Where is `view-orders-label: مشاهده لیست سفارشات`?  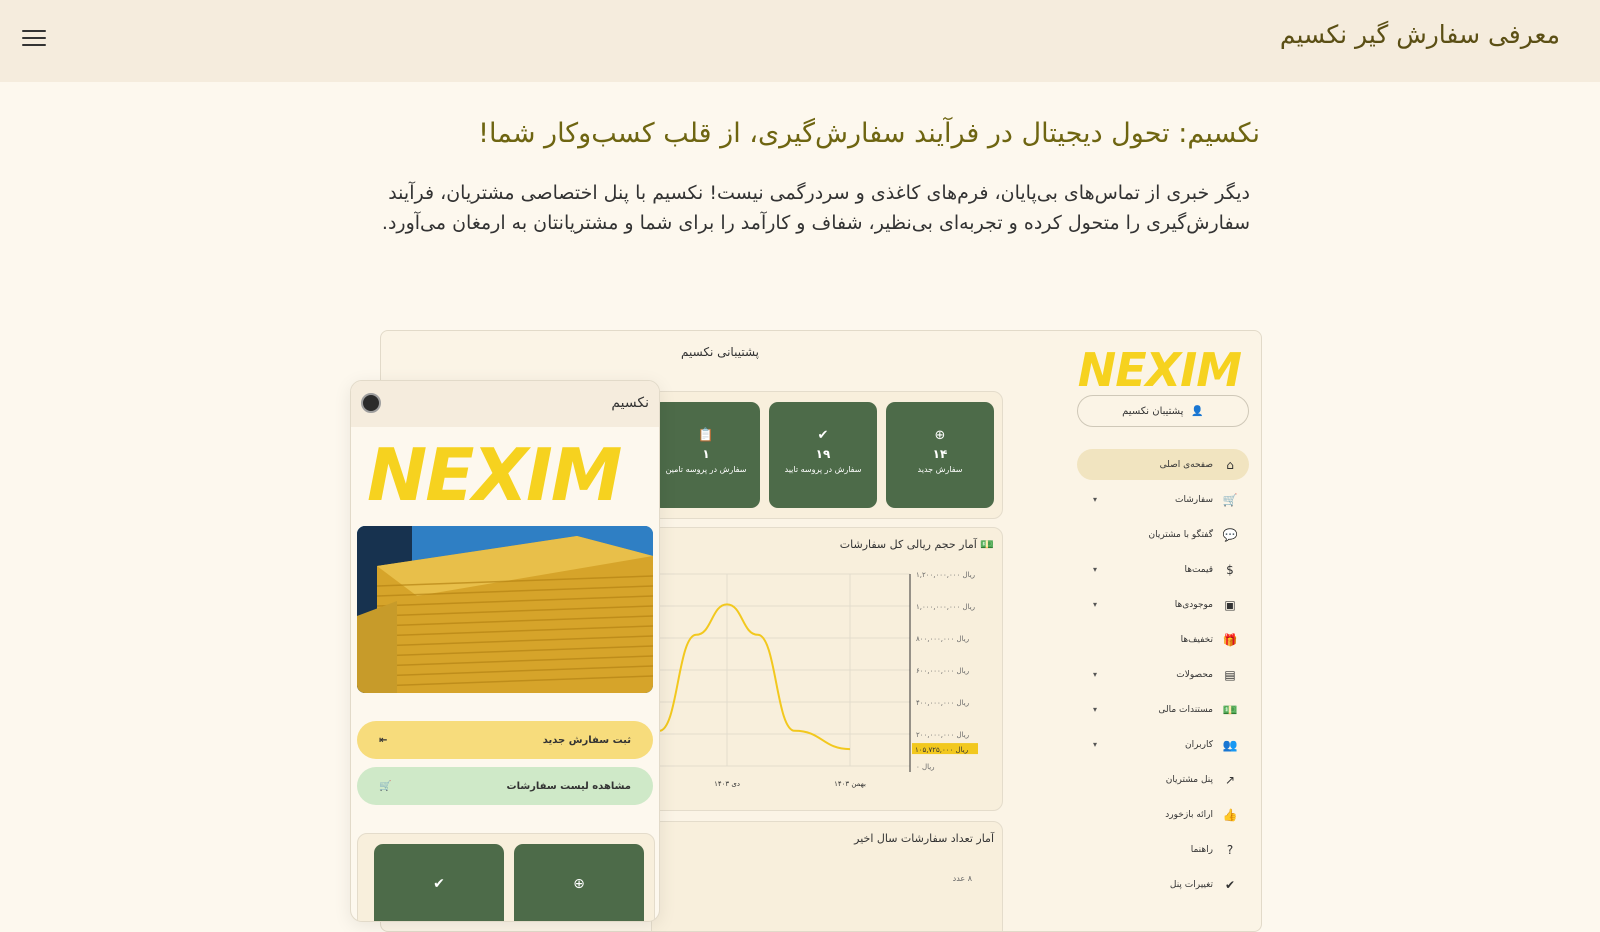
view-orders-label: مشاهده لیست سفارشات is located at coordinates (568, 786).